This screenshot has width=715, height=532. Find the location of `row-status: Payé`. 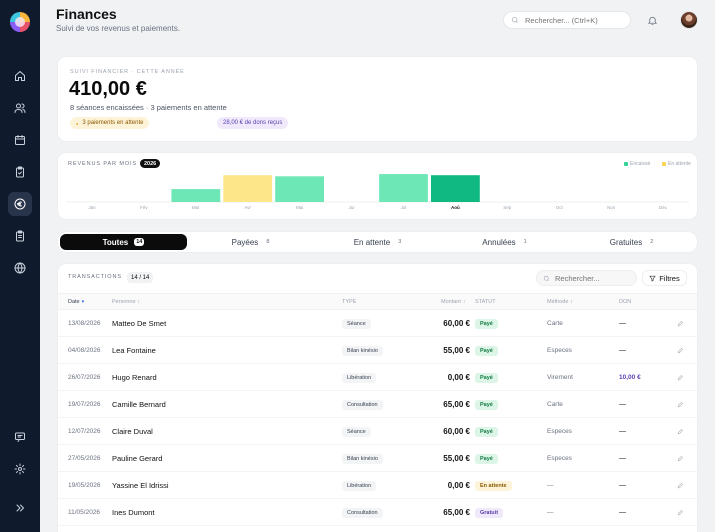

row-status: Payé is located at coordinates (486, 323).